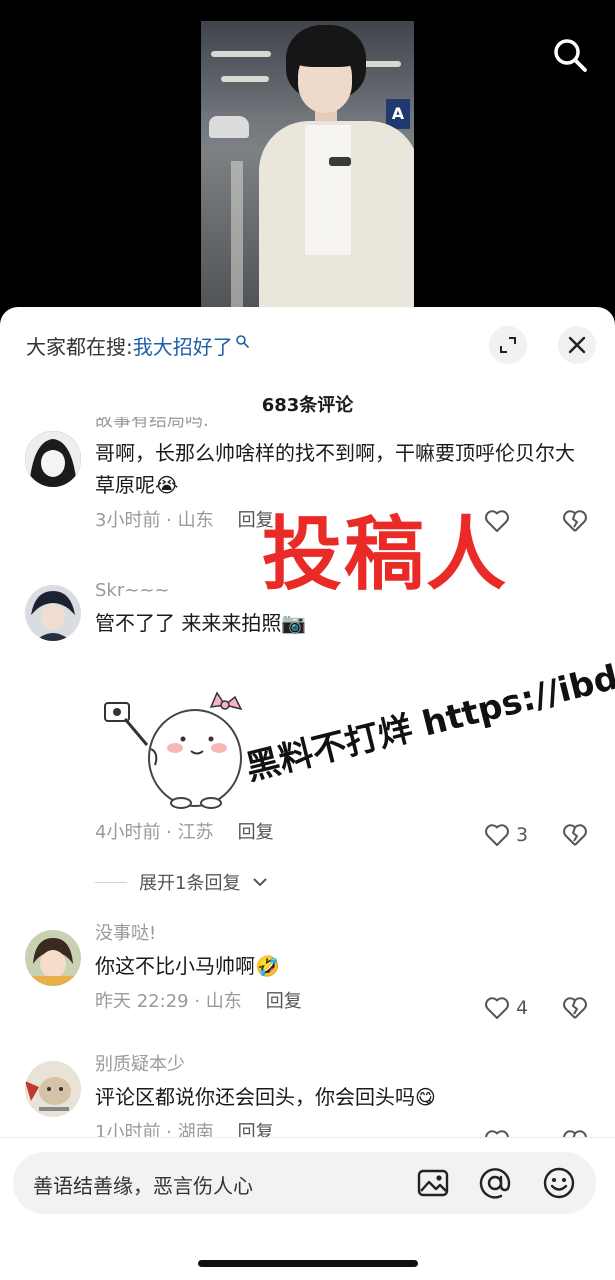 The height and width of the screenshot is (1280, 615). What do you see at coordinates (190, 883) in the screenshot?
I see `expand-replies-label: 展开1条回复` at bounding box center [190, 883].